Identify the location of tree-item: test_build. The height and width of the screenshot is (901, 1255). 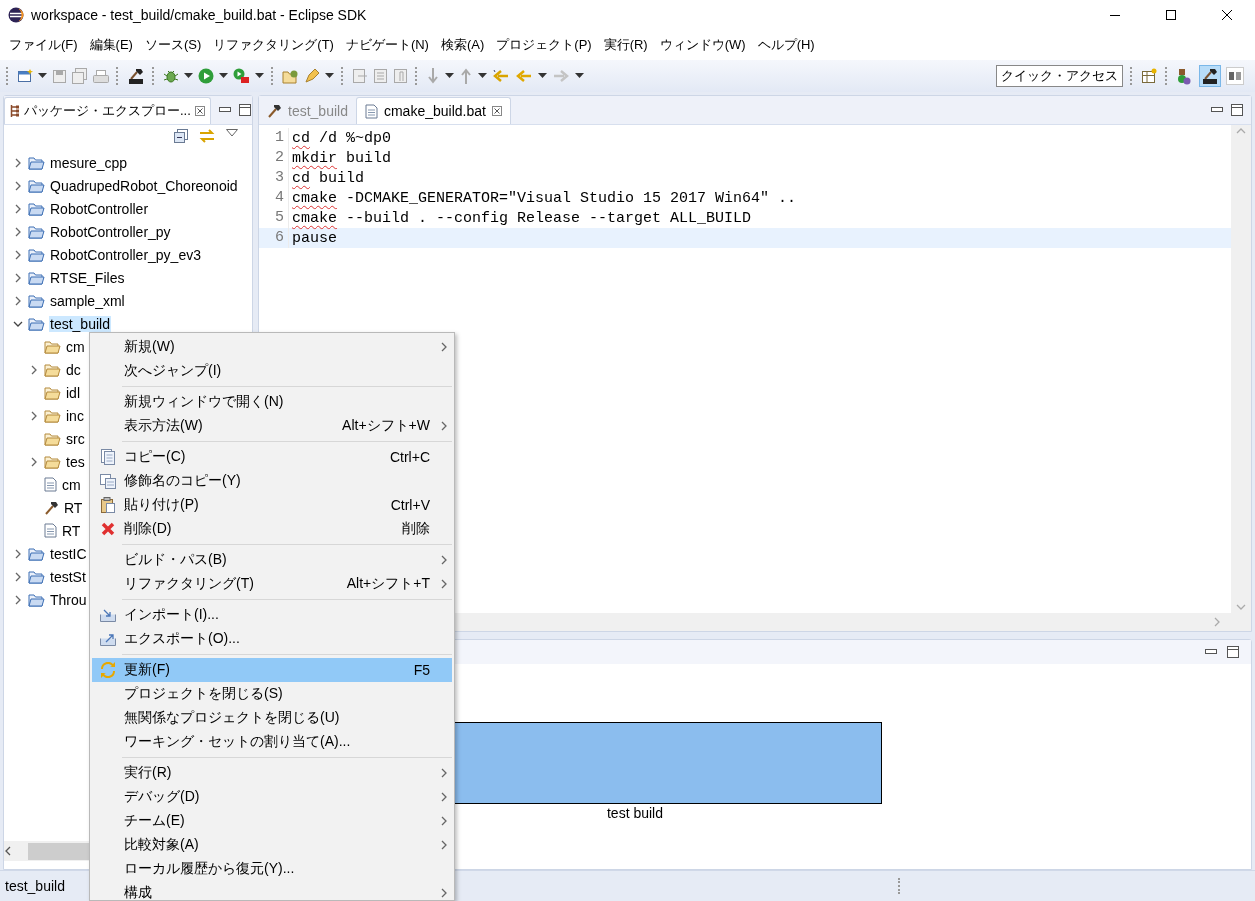
(80, 323).